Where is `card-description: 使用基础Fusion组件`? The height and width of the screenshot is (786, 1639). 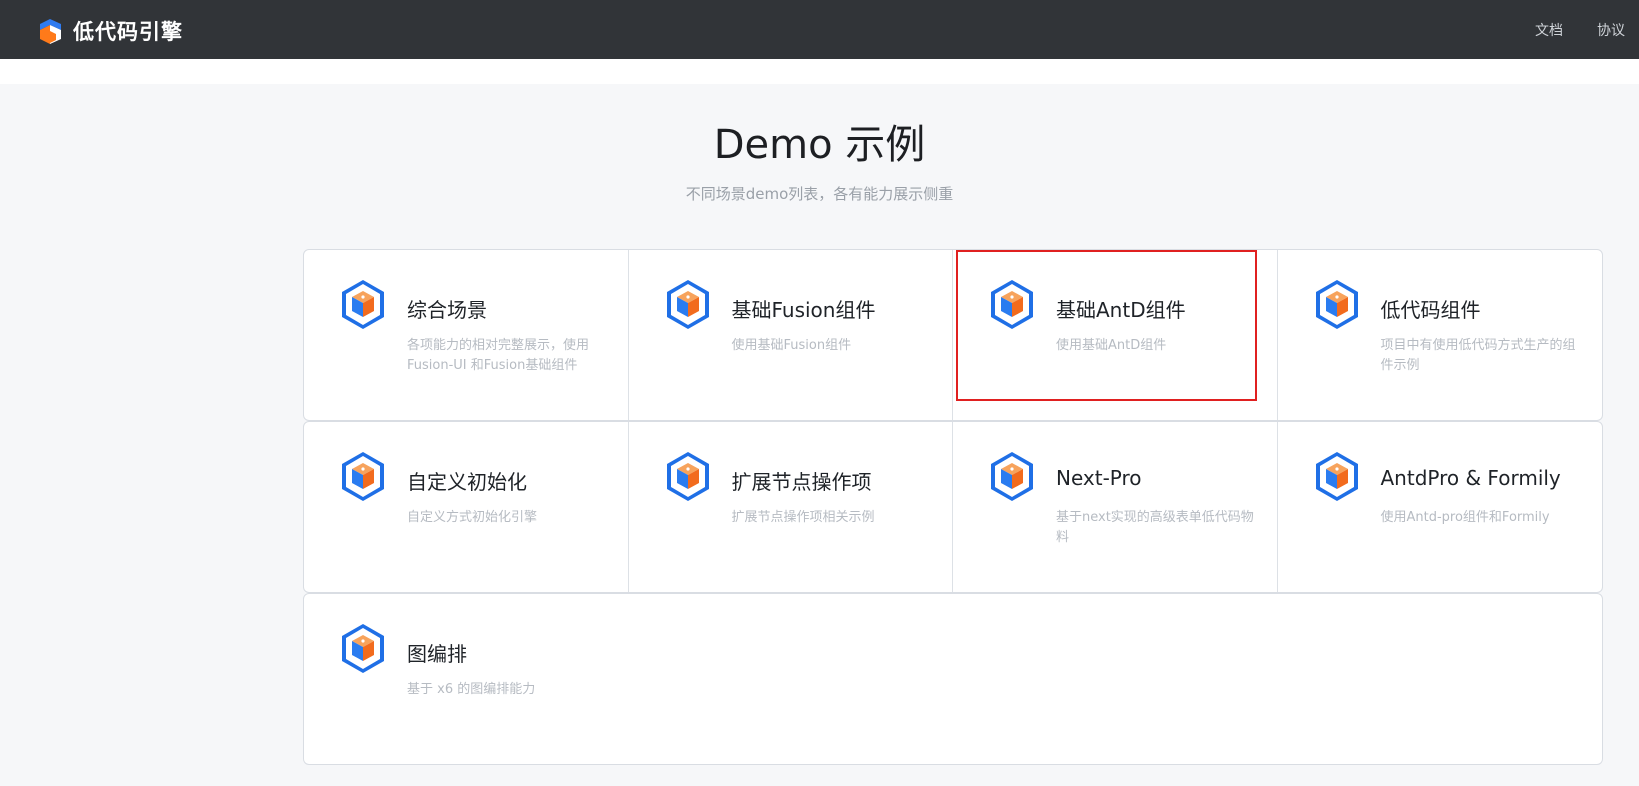
card-description: 使用基础Fusion组件 is located at coordinates (791, 345).